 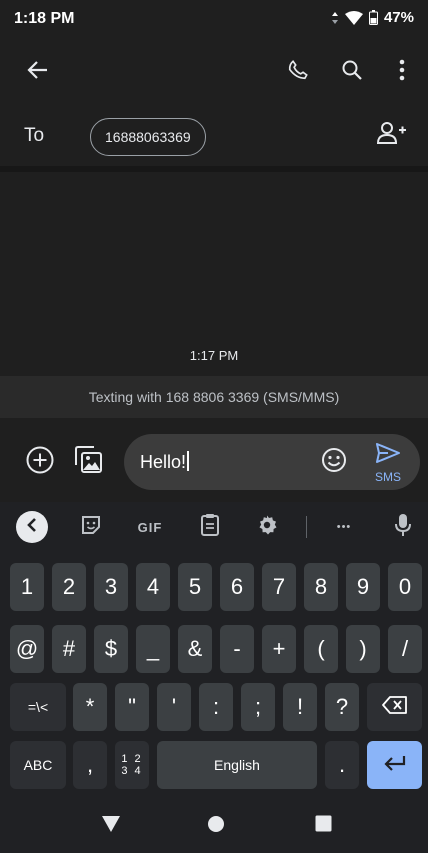 I want to click on key-dollar: $, so click(x=111, y=649).